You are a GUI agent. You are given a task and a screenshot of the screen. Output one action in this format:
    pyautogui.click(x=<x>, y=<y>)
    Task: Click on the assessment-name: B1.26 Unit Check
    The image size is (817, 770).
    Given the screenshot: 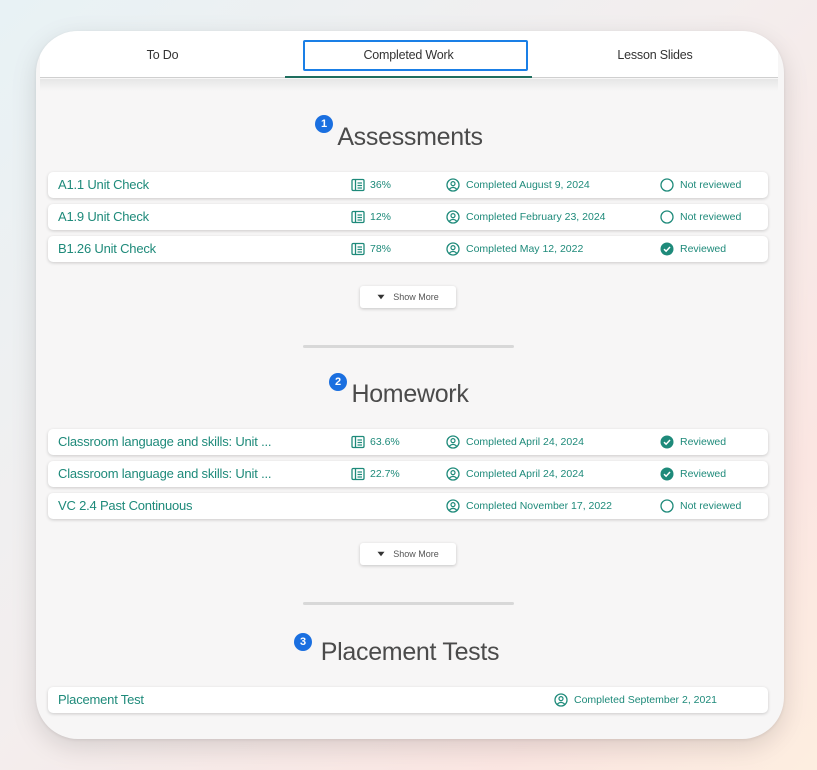 What is the action you would take?
    pyautogui.click(x=107, y=248)
    